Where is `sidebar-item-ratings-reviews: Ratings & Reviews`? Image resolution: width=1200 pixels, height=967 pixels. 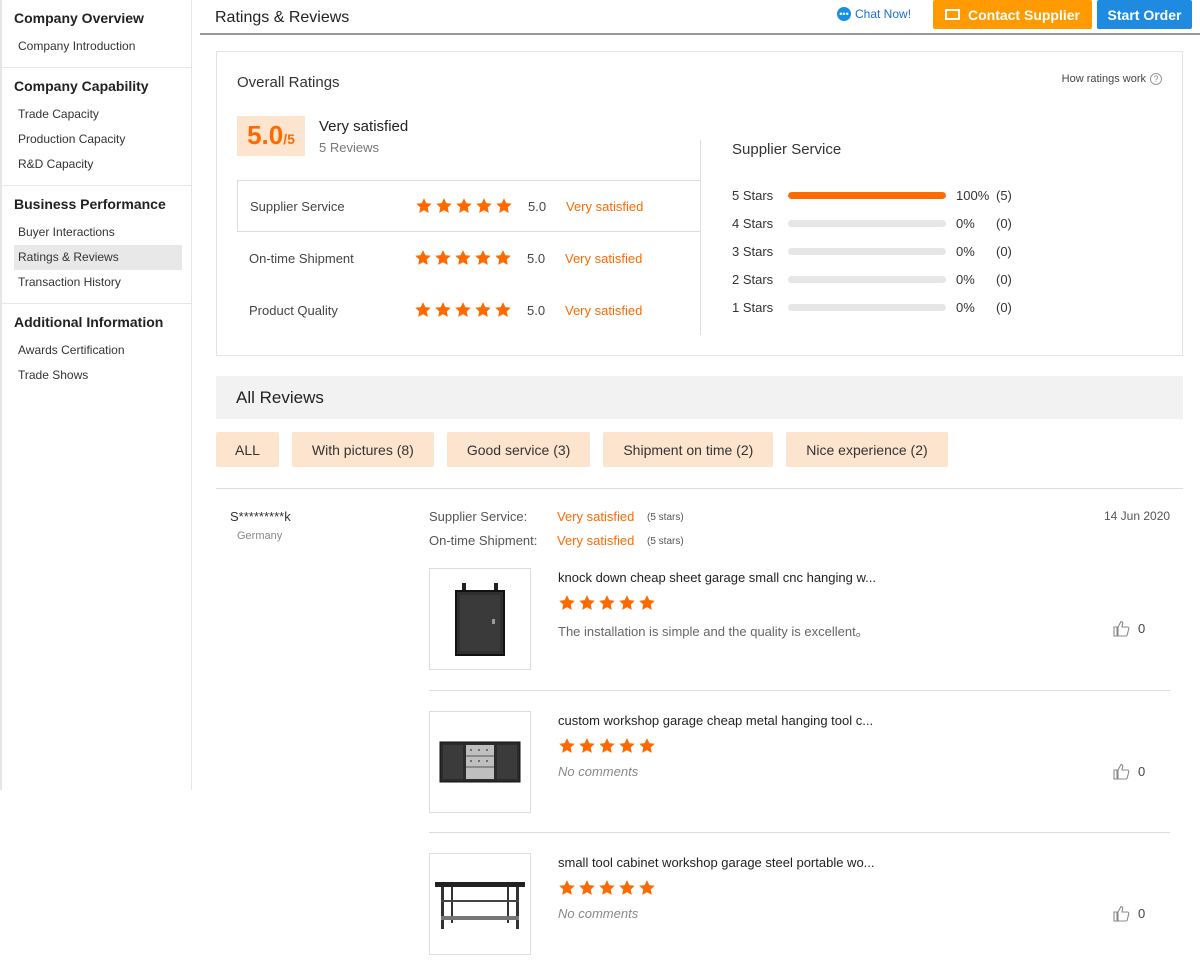 sidebar-item-ratings-reviews: Ratings & Reviews is located at coordinates (98, 257).